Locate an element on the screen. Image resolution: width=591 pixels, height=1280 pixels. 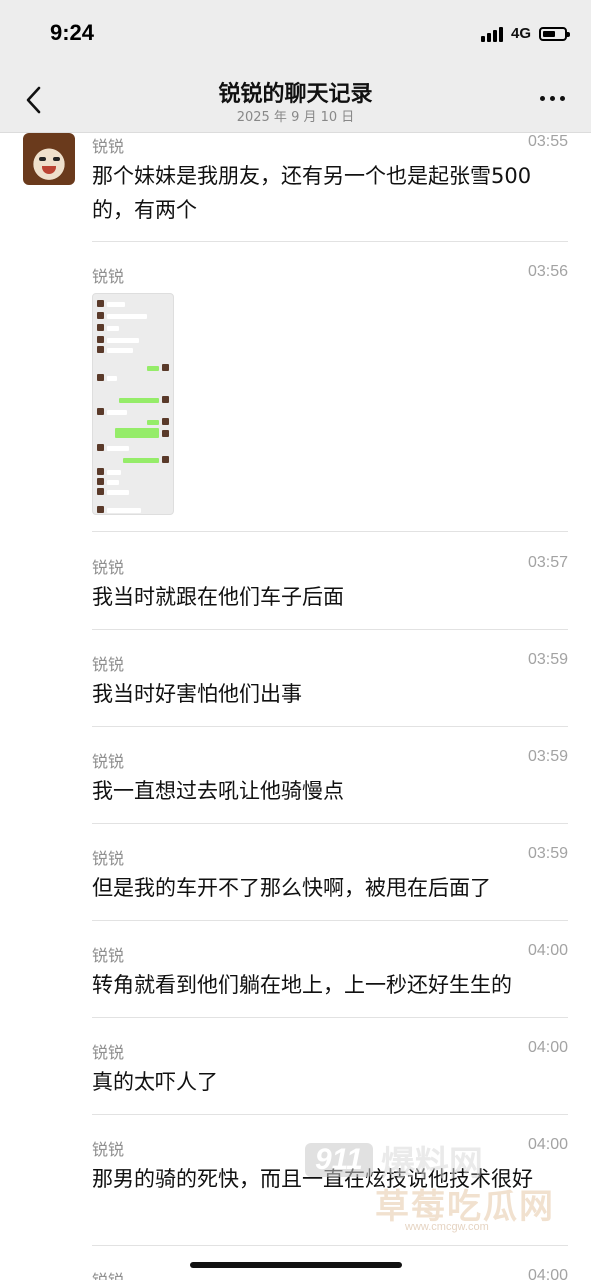
home-indicator is located at coordinates (296, 1265).